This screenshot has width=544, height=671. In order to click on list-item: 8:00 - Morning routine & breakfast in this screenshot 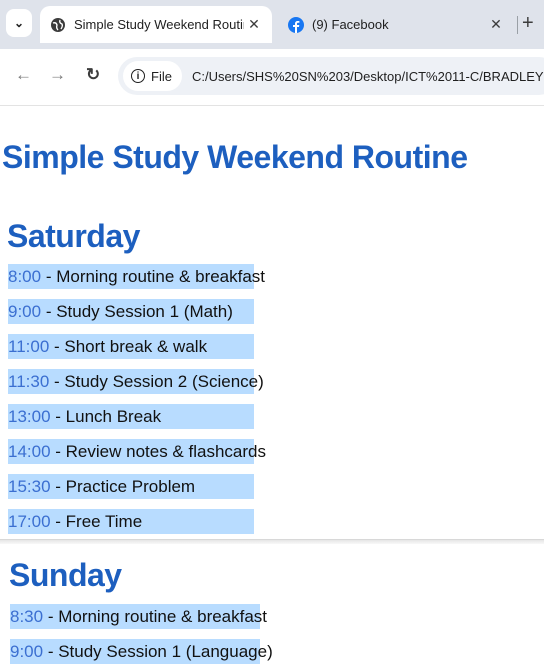, I will do `click(136, 276)`.